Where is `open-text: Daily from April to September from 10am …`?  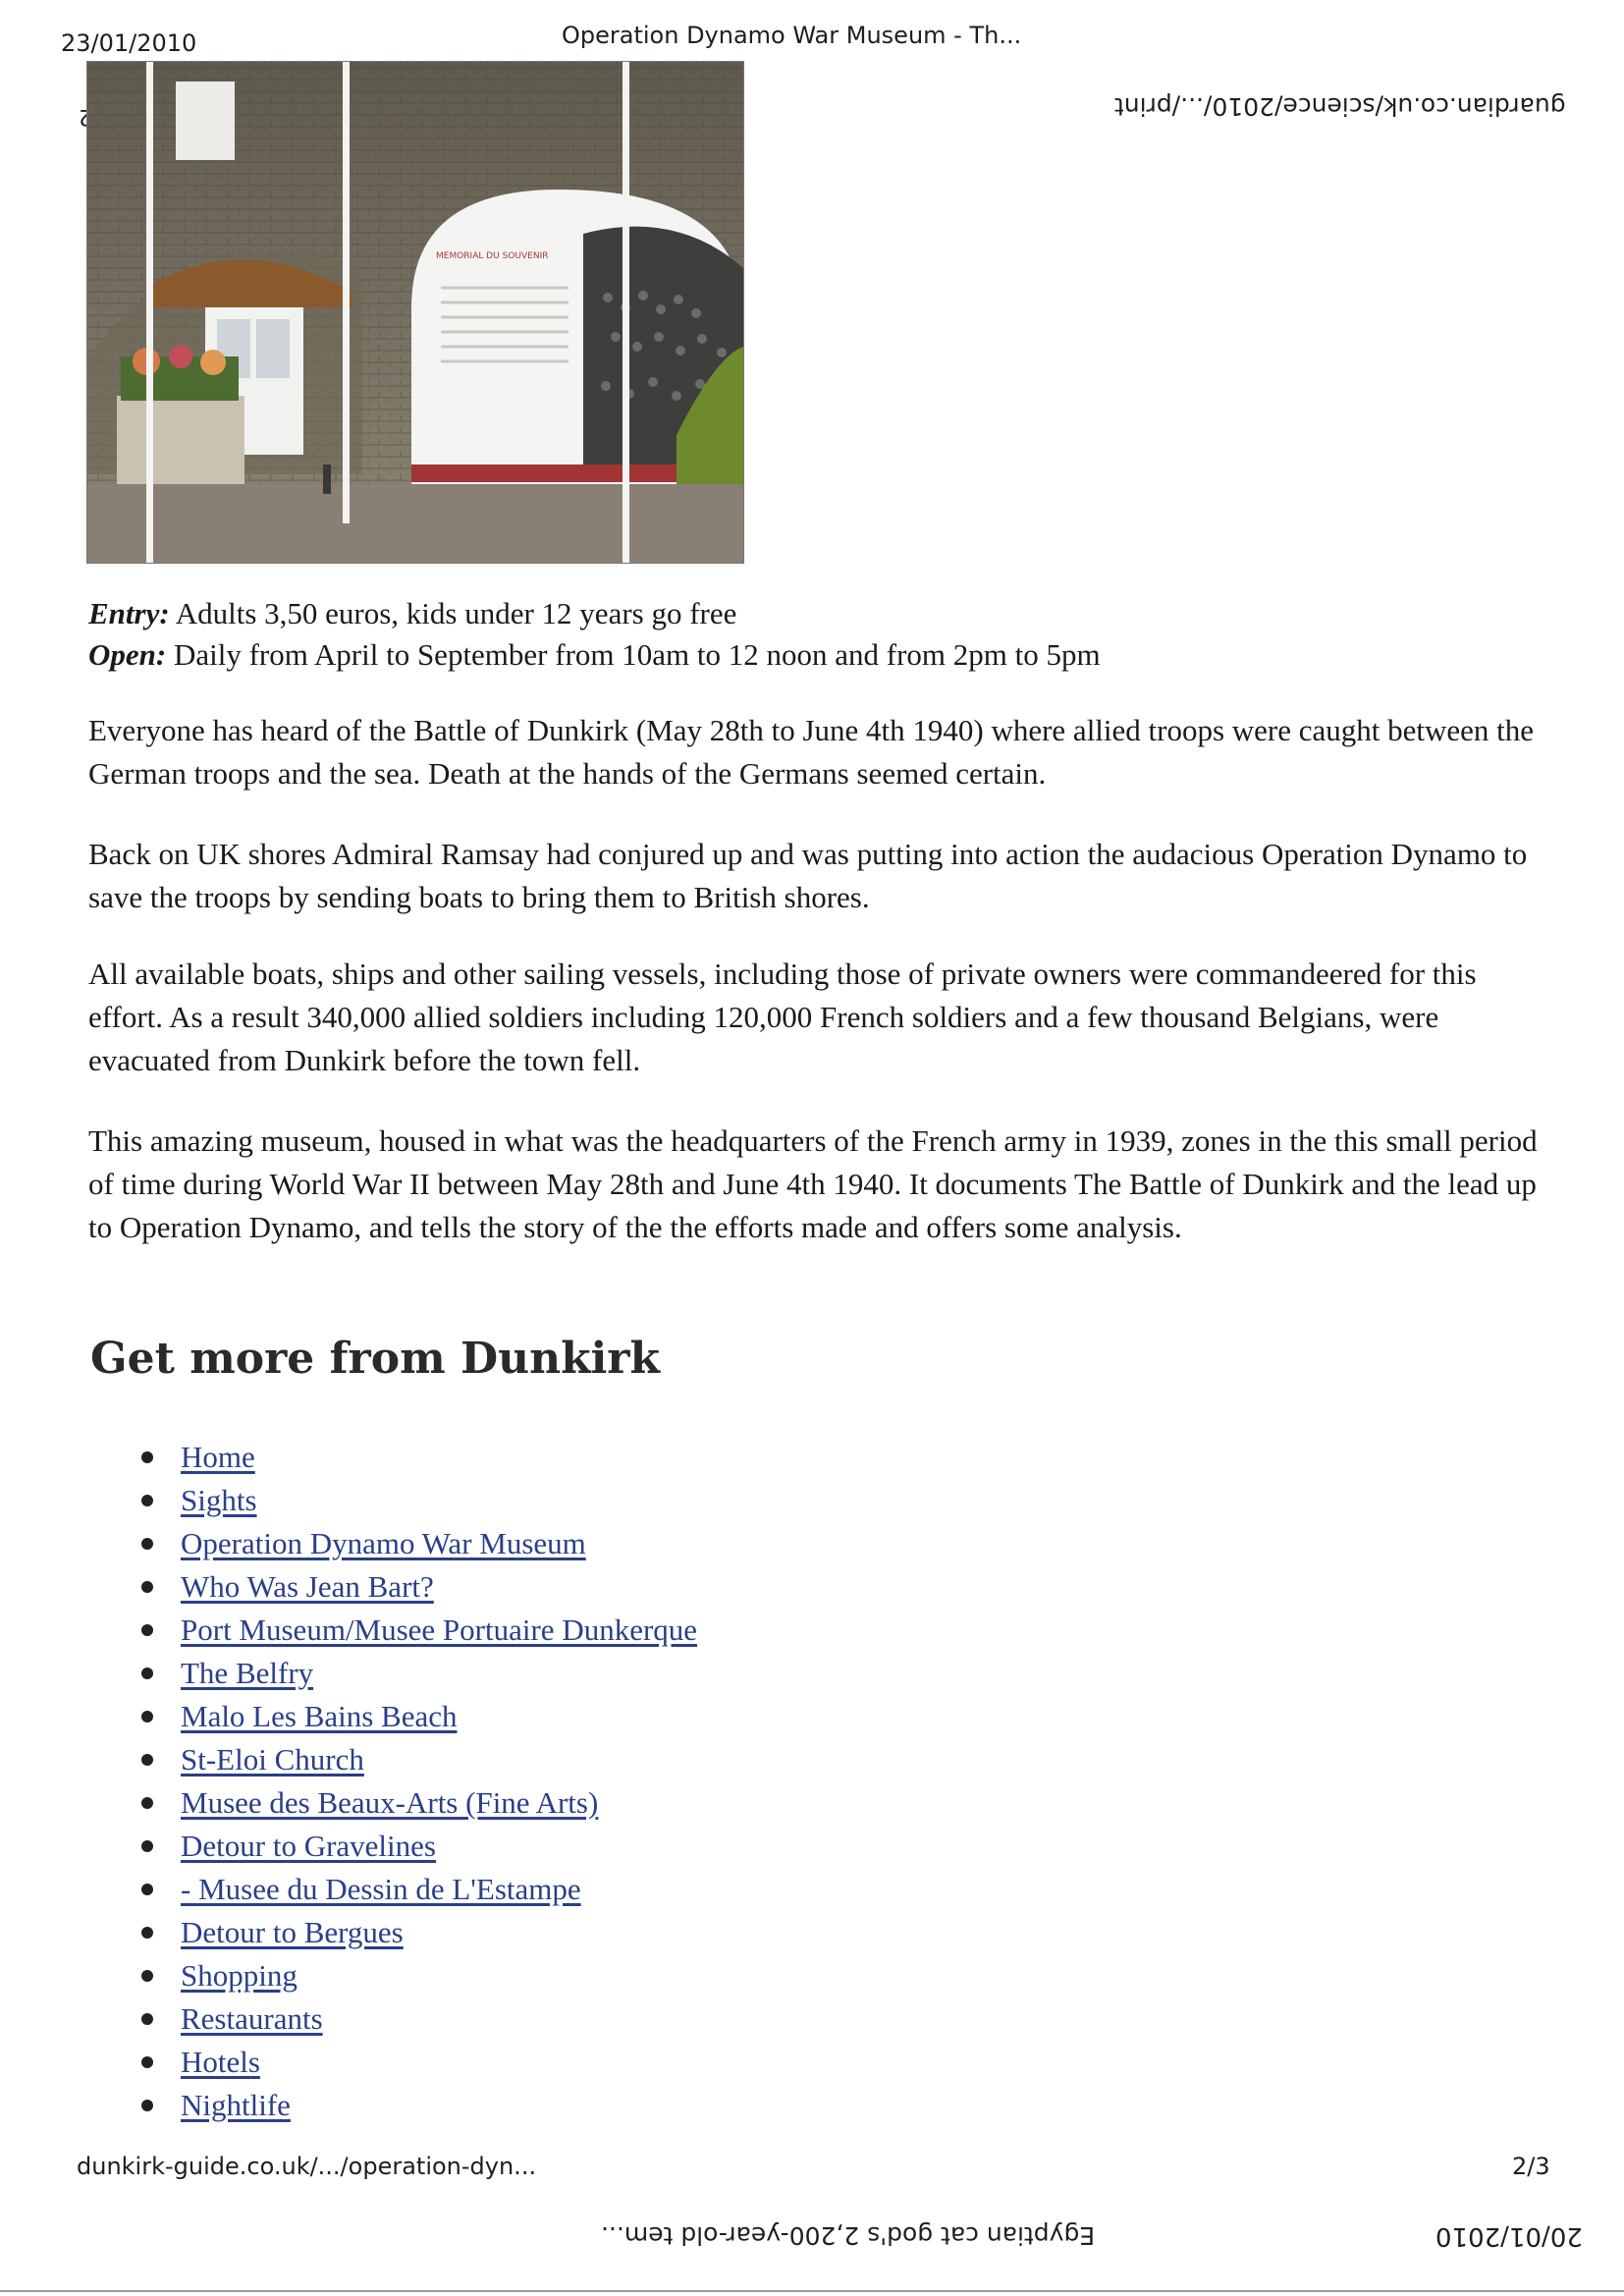 open-text: Daily from April to September from 10am … is located at coordinates (633, 654).